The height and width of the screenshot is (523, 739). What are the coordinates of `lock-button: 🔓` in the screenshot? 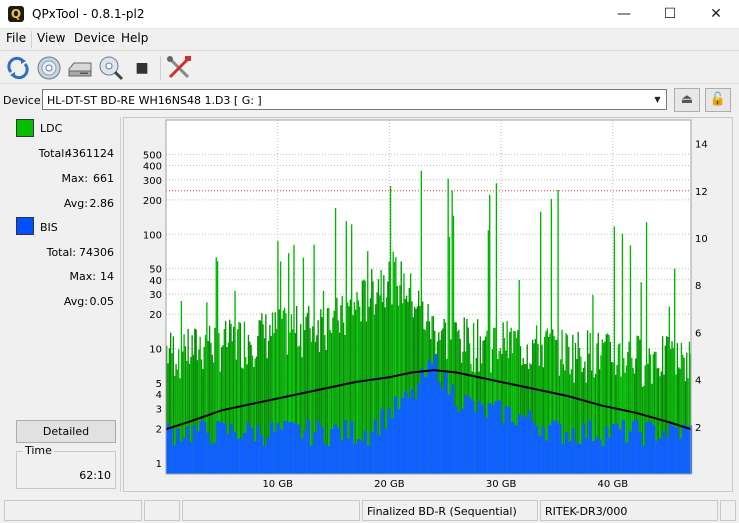 It's located at (718, 100).